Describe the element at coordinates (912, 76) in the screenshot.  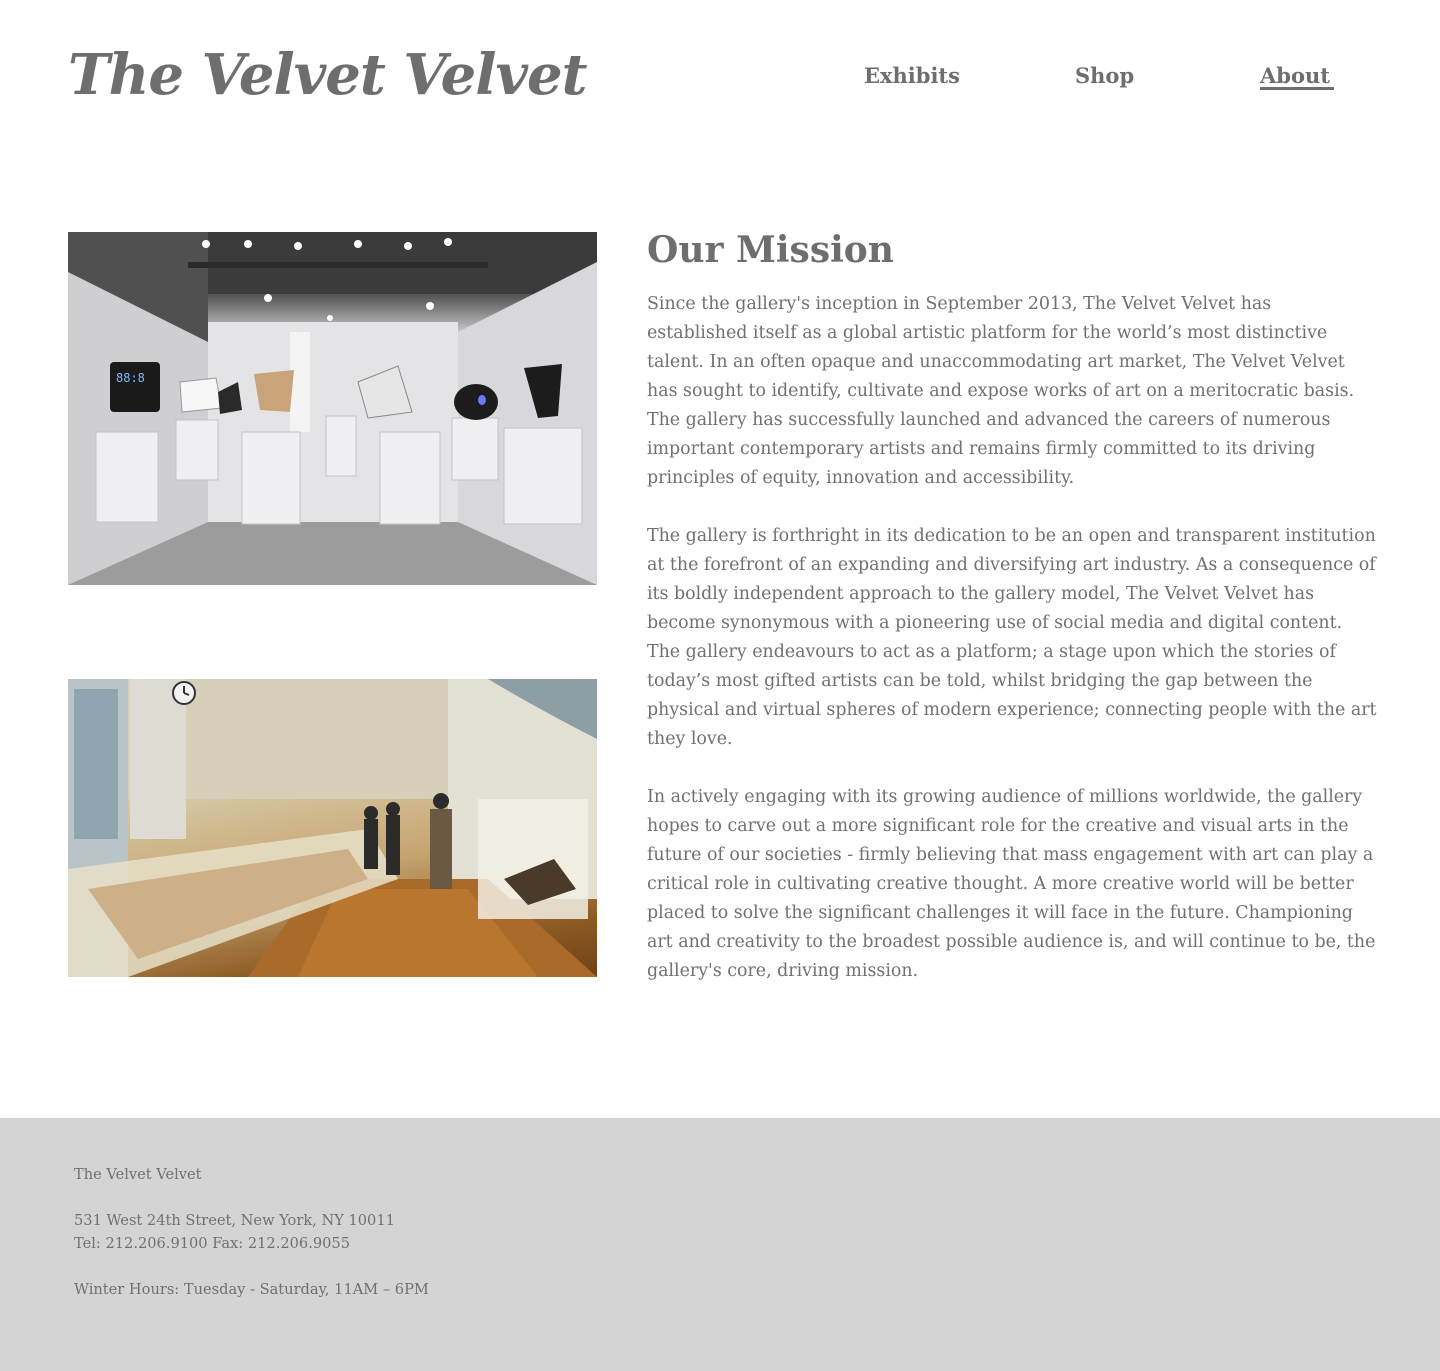
I see `nav-exhibits-link: Exhibits` at that location.